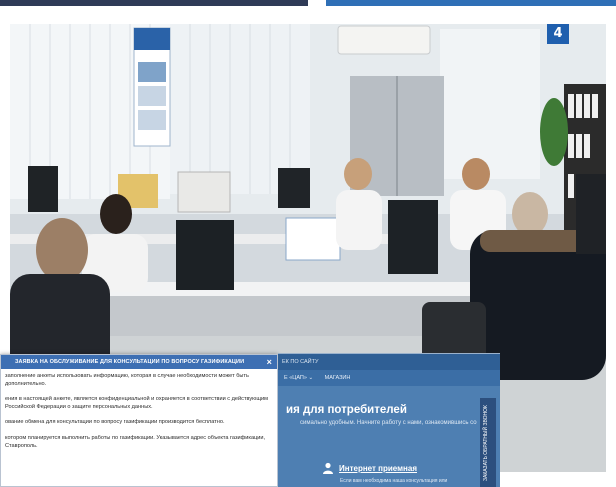 The width and height of the screenshot is (616, 487). I want to click on top-image-strip, so click(154, 3).